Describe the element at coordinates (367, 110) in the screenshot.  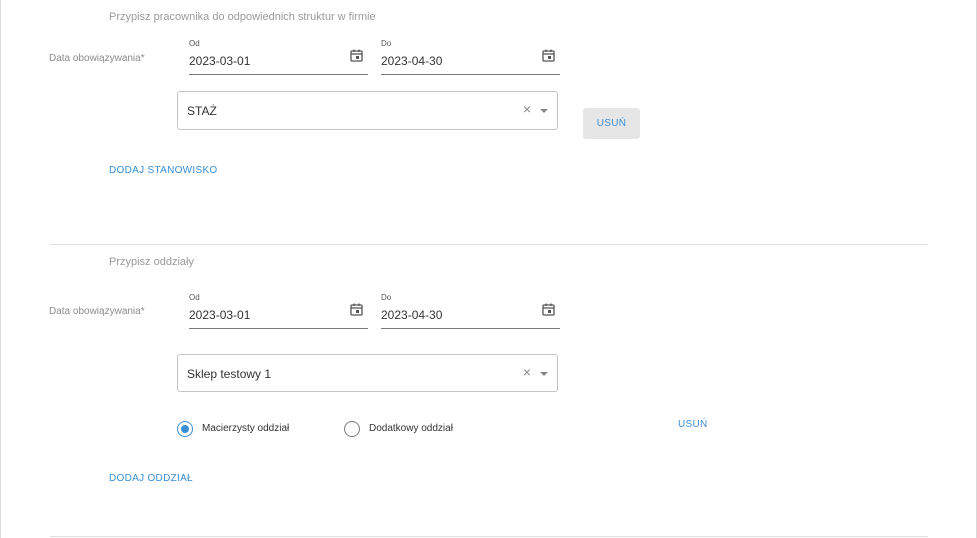
I see `position-select: STAŻ ×` at that location.